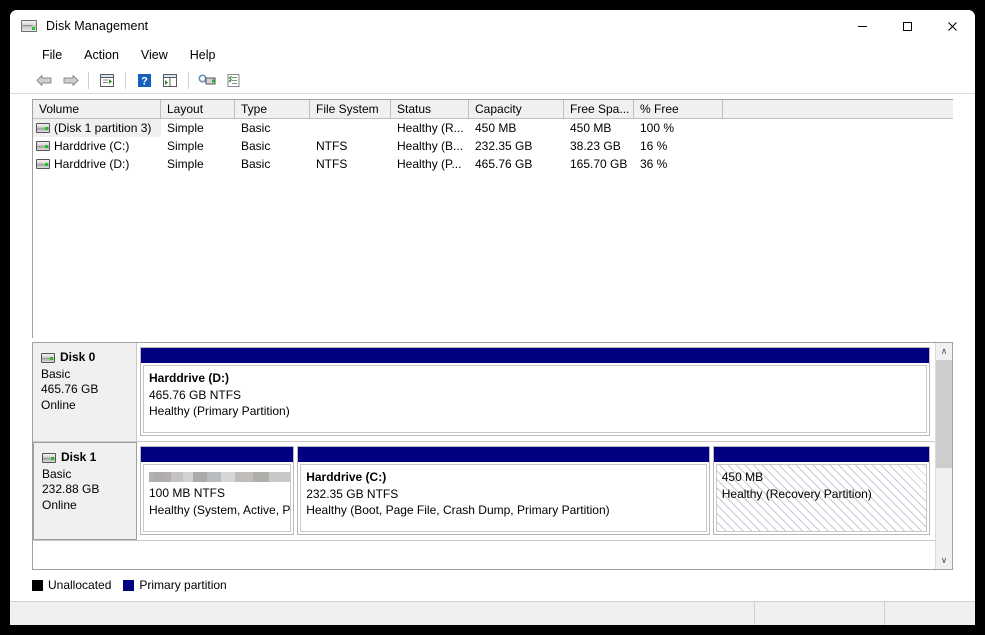 Image resolution: width=985 pixels, height=635 pixels. What do you see at coordinates (103, 127) in the screenshot?
I see `cell-volume-label: (Disk 1 partition 3)` at bounding box center [103, 127].